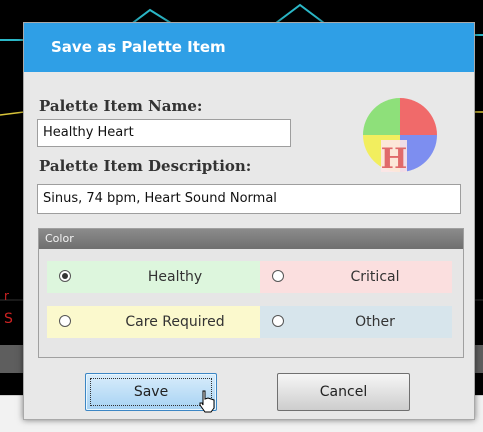 The image size is (483, 432). I want to click on other-label: Other, so click(375, 322).